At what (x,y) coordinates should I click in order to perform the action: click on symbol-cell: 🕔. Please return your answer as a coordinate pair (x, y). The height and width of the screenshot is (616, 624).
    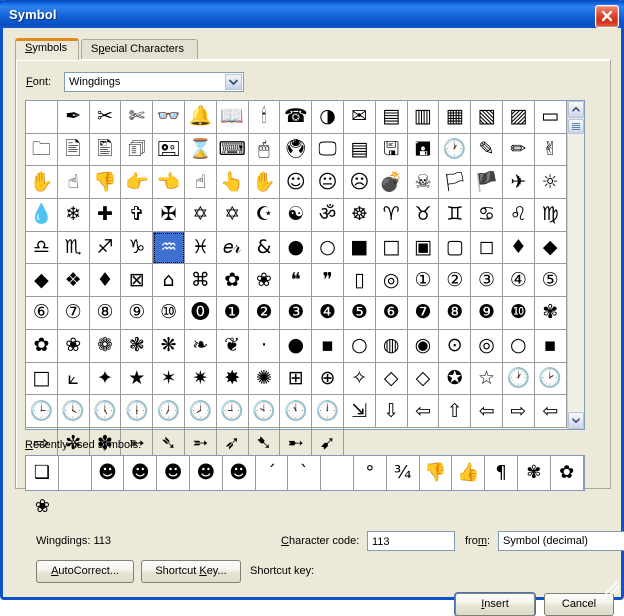
    Looking at the image, I should click on (105, 411).